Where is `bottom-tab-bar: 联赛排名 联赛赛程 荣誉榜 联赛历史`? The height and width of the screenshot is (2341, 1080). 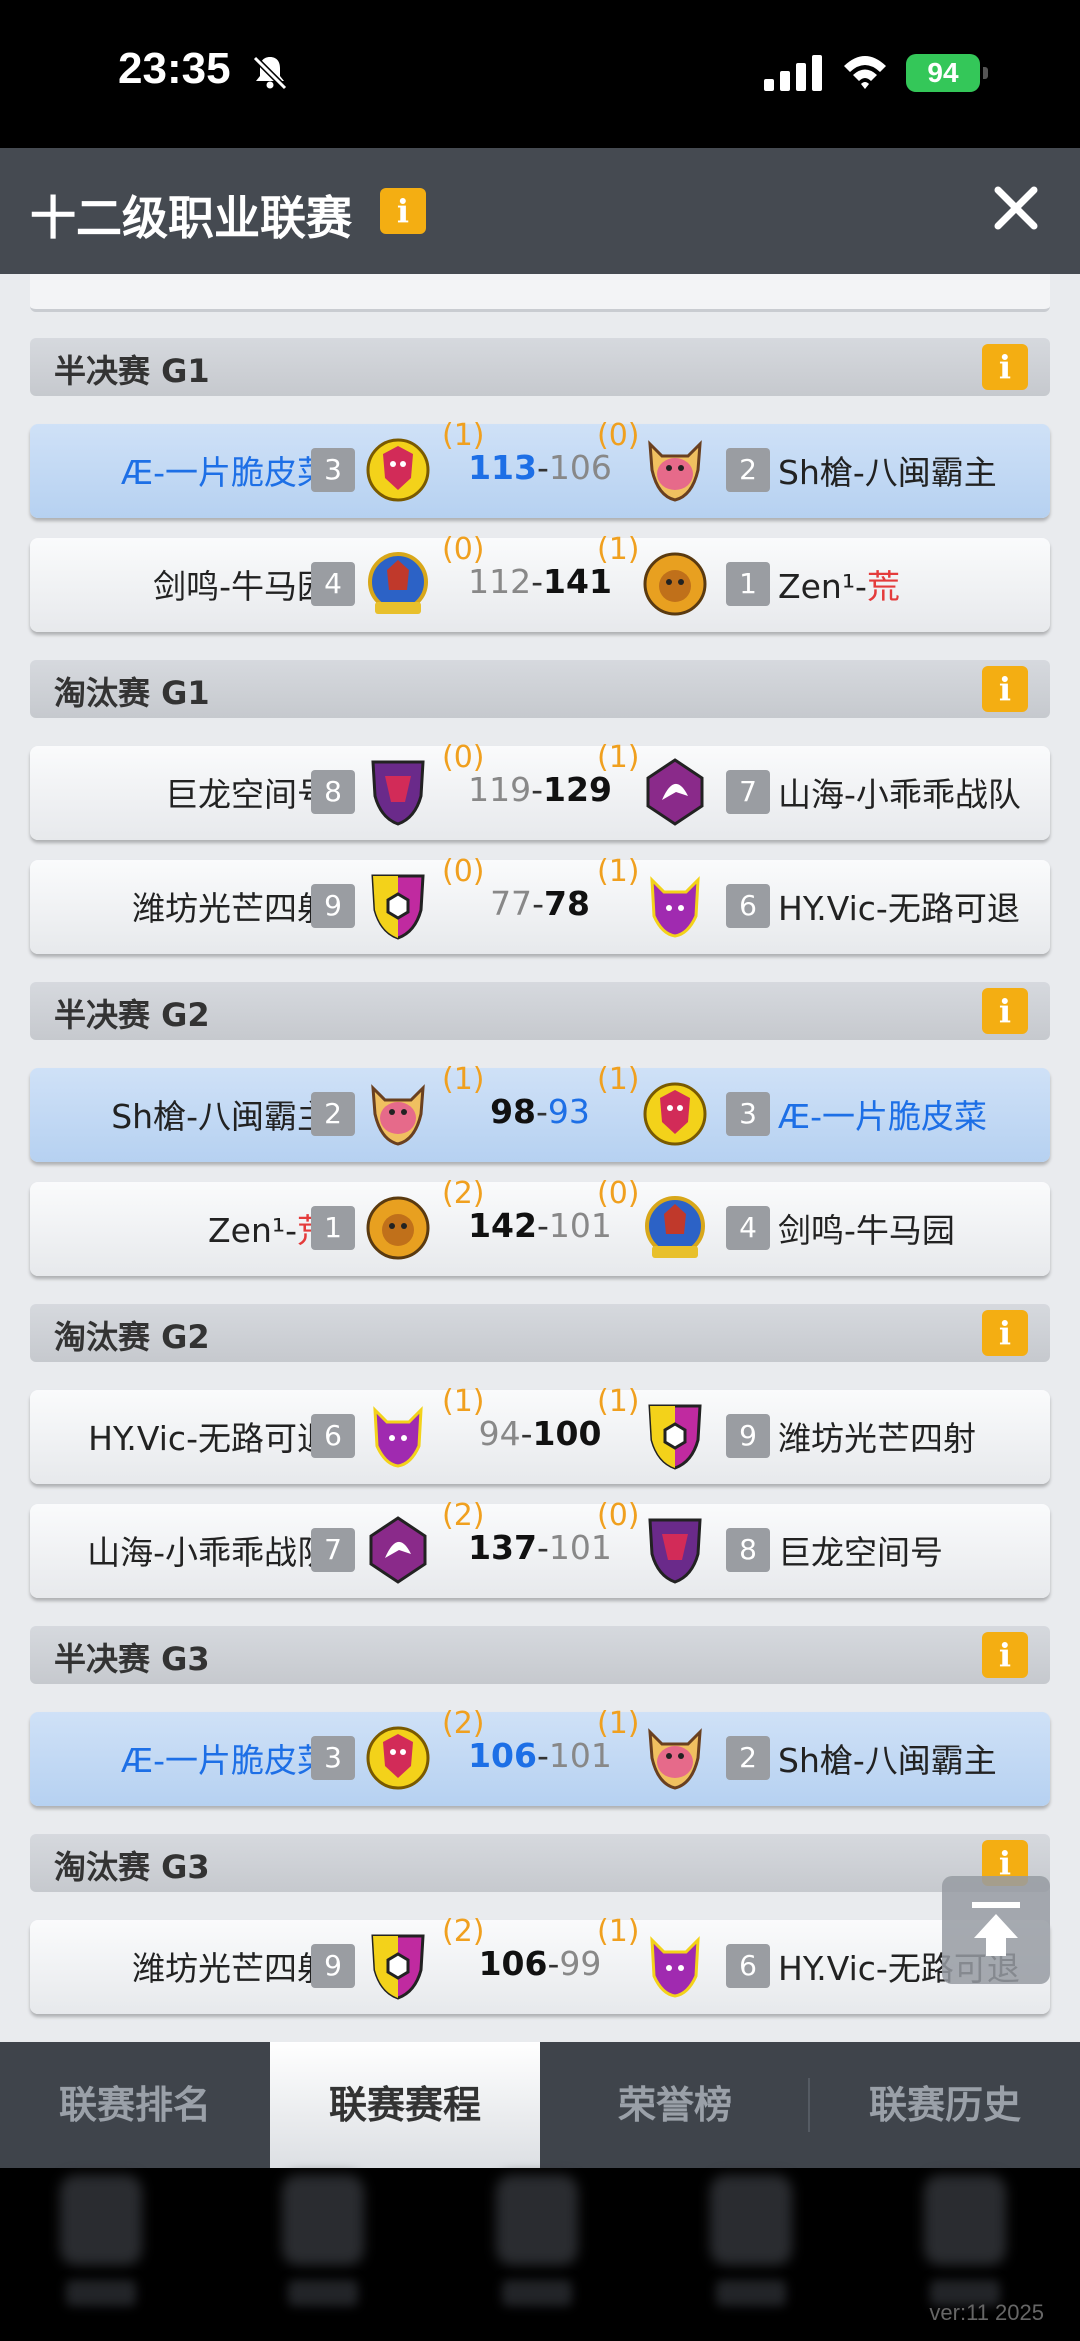 bottom-tab-bar: 联赛排名 联赛赛程 荣誉榜 联赛历史 is located at coordinates (540, 2105).